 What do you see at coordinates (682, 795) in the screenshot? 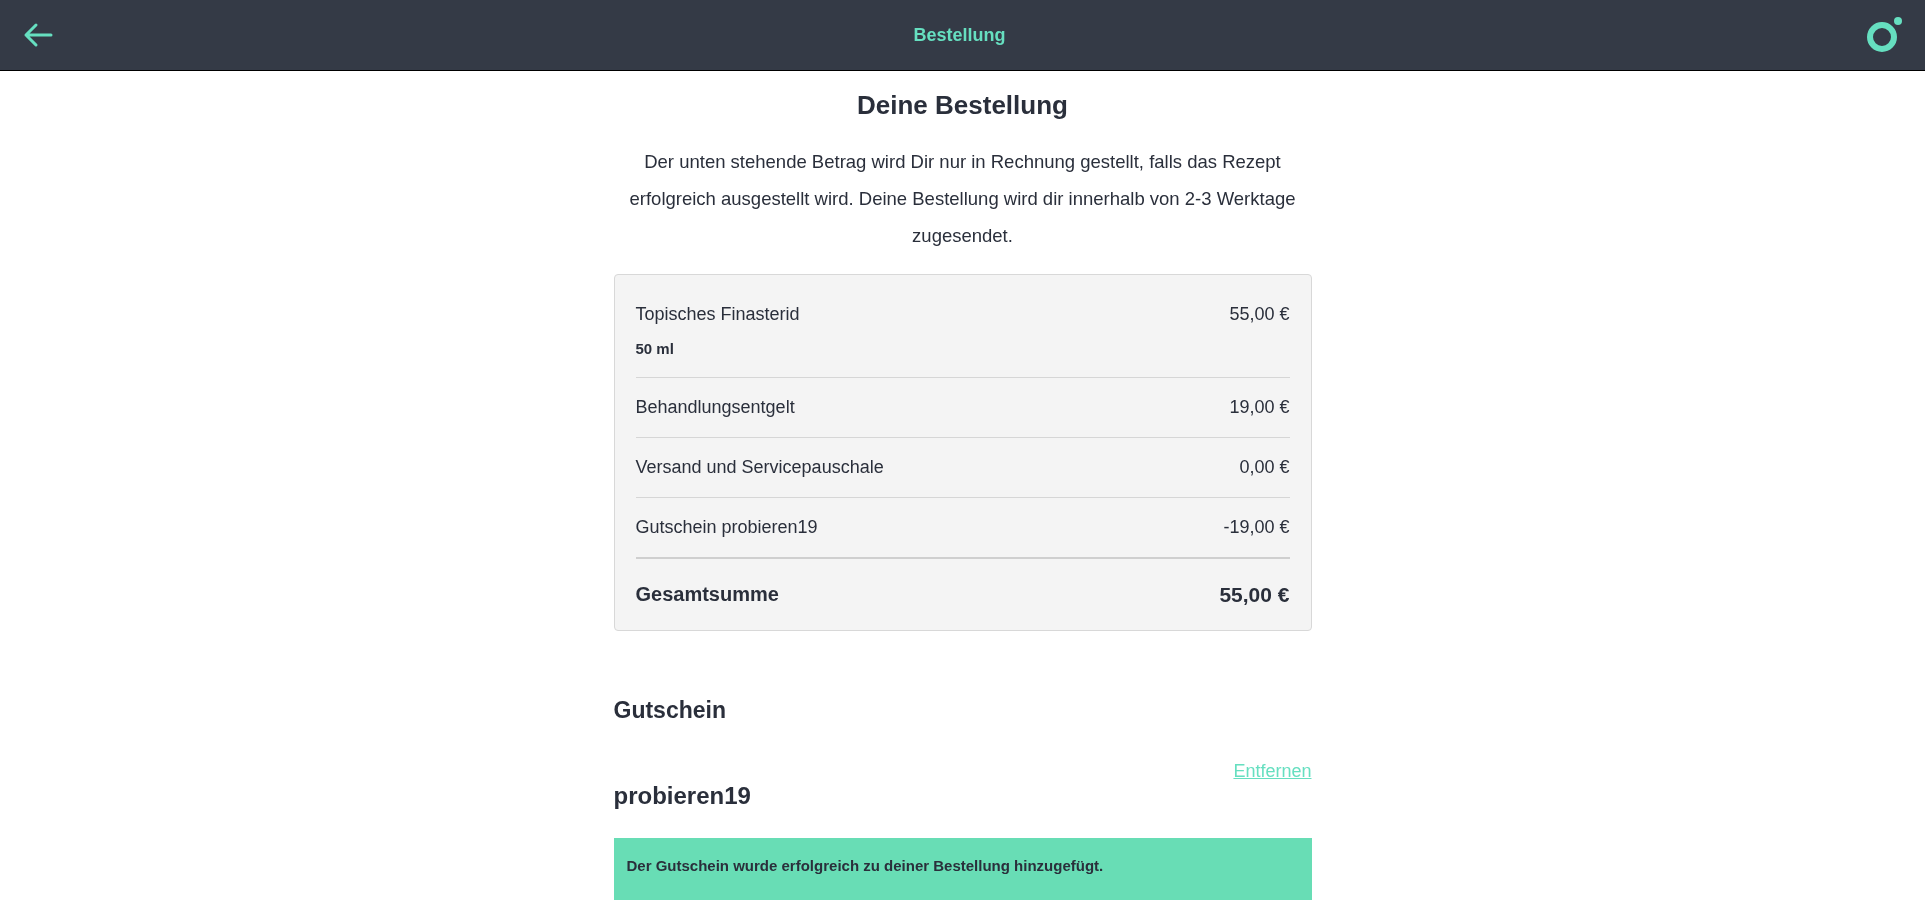
I see `voucher-code: probieren19` at bounding box center [682, 795].